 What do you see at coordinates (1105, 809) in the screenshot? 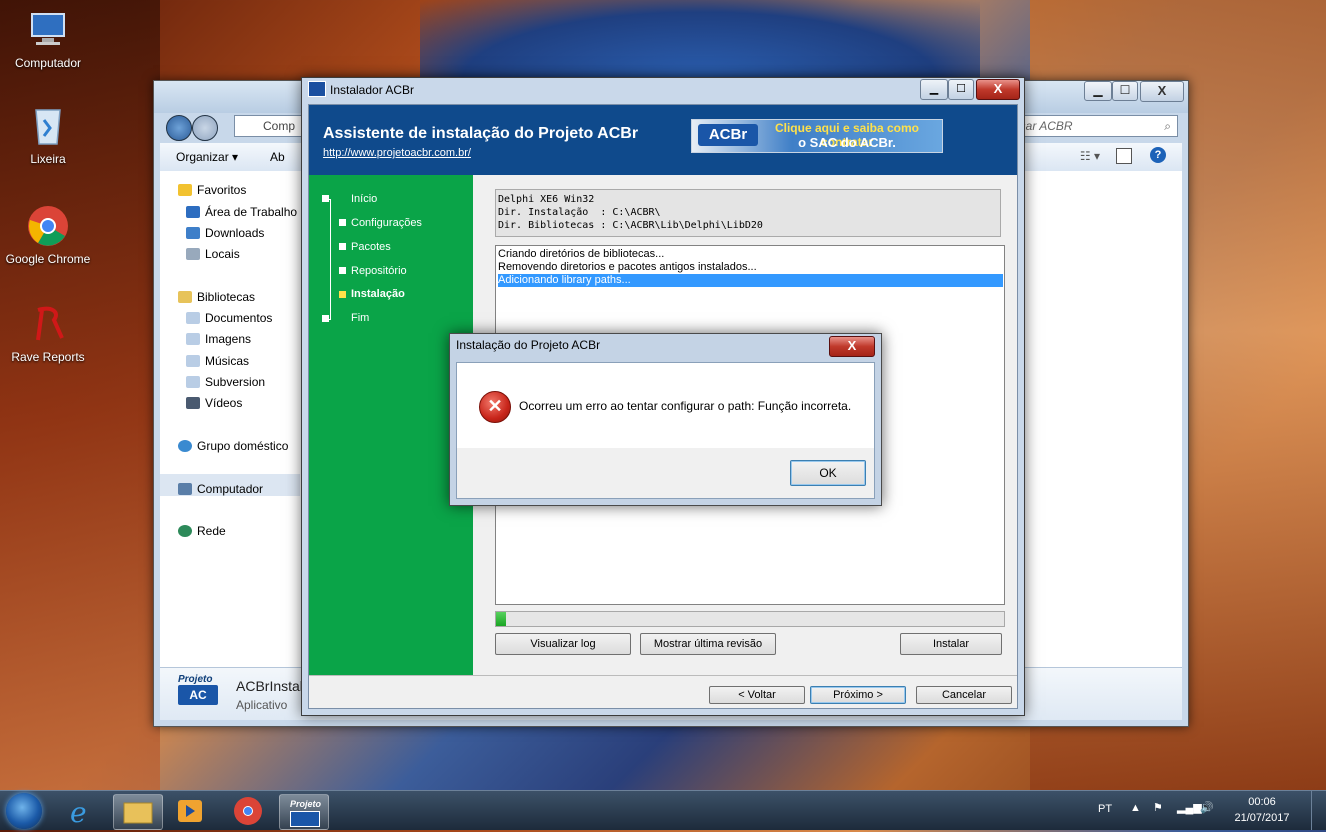
I see `language-indicator: PT` at bounding box center [1105, 809].